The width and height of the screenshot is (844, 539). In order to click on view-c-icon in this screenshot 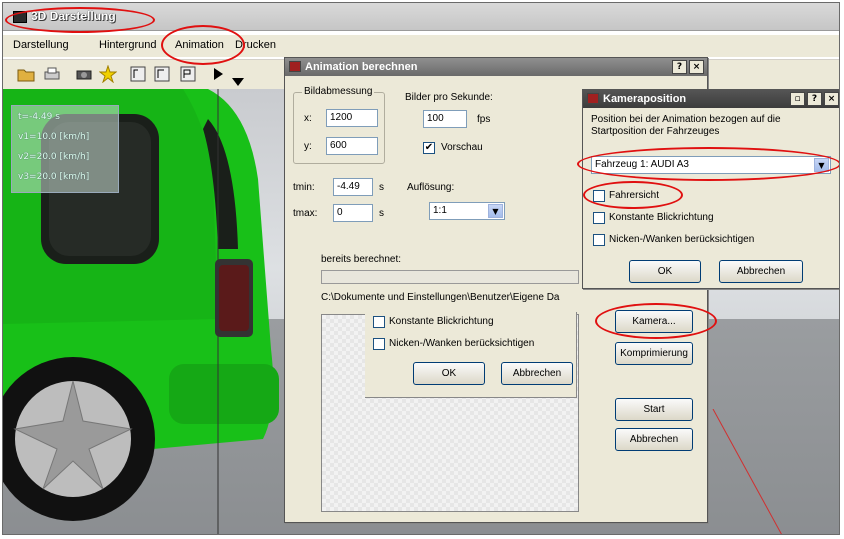, I will do `click(188, 74)`.